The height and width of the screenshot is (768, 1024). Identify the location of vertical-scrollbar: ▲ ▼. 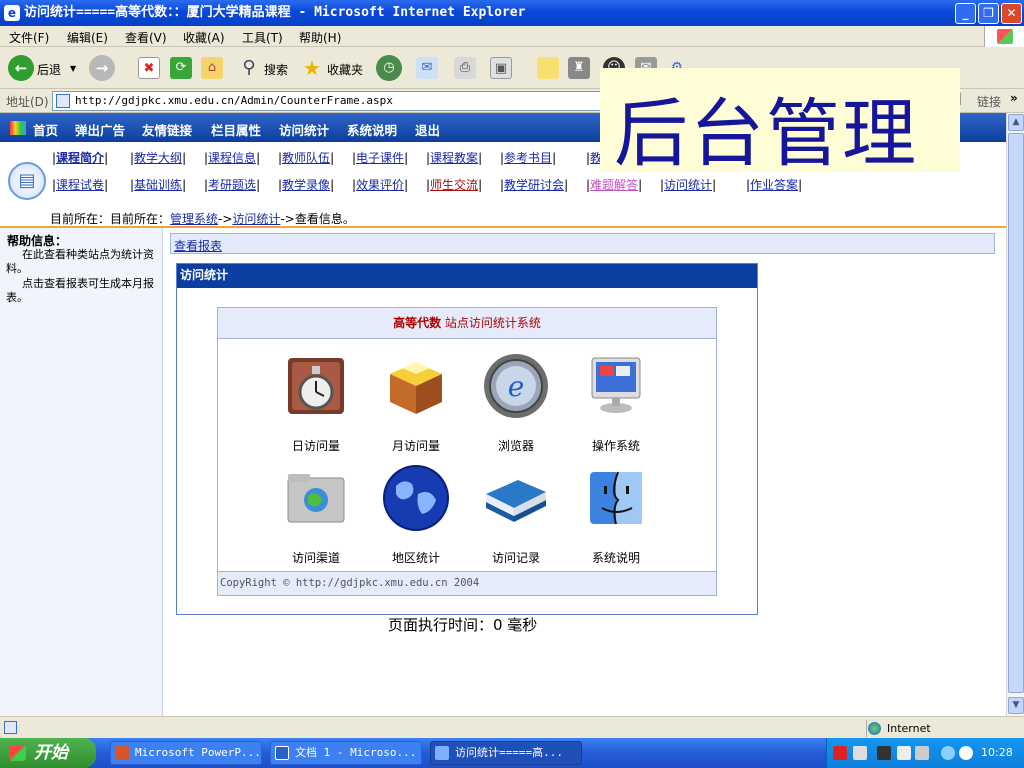
(1015, 414).